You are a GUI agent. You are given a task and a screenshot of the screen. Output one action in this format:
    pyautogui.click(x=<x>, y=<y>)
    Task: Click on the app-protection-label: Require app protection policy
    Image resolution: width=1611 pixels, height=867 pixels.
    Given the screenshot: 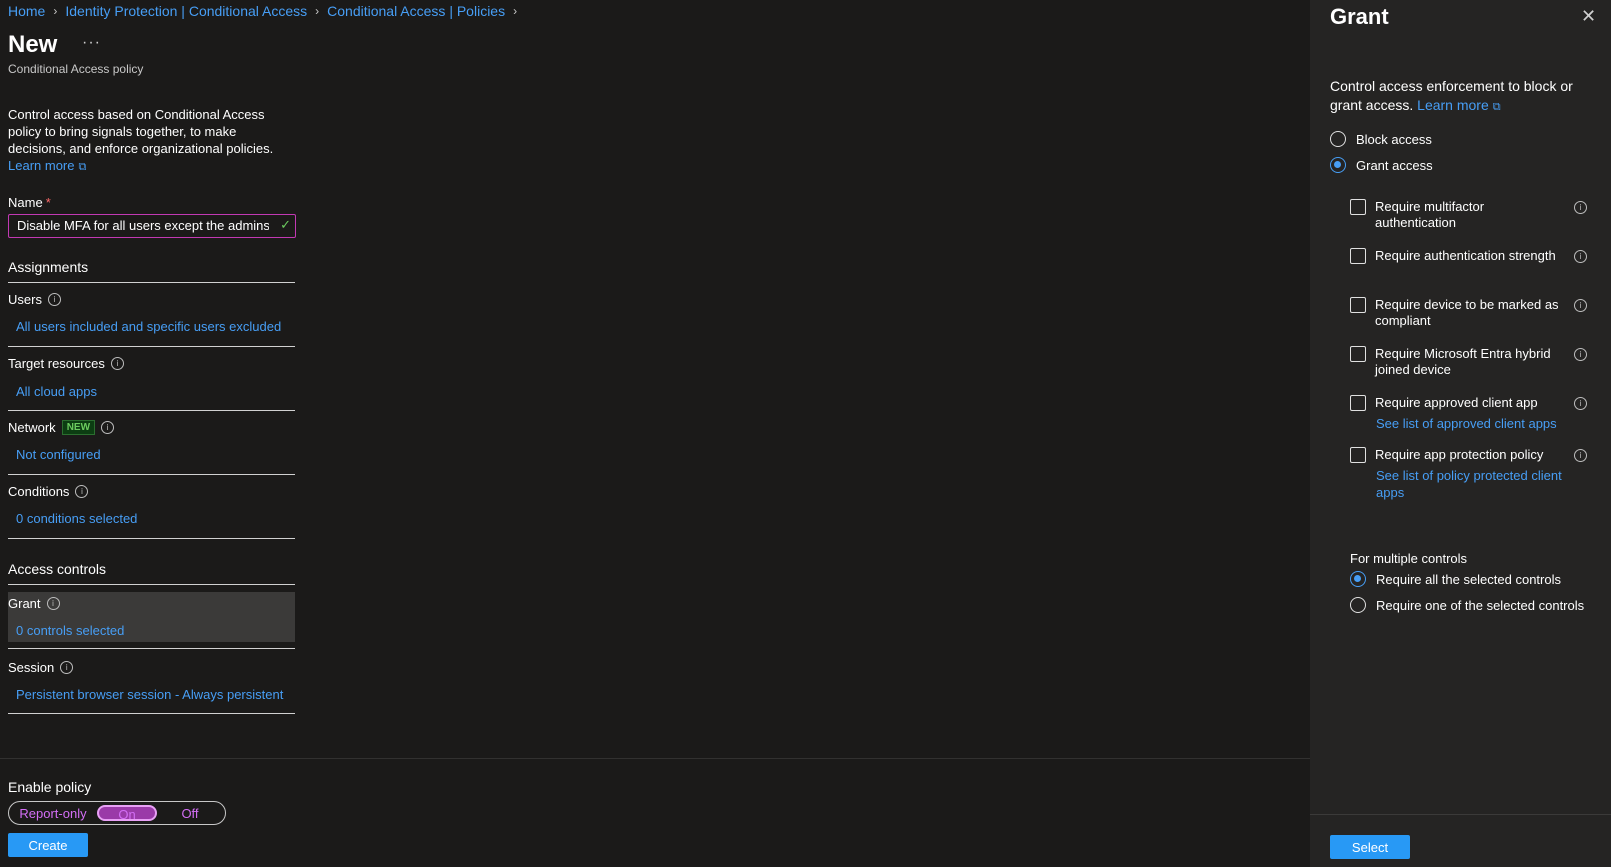 What is the action you would take?
    pyautogui.click(x=1459, y=454)
    